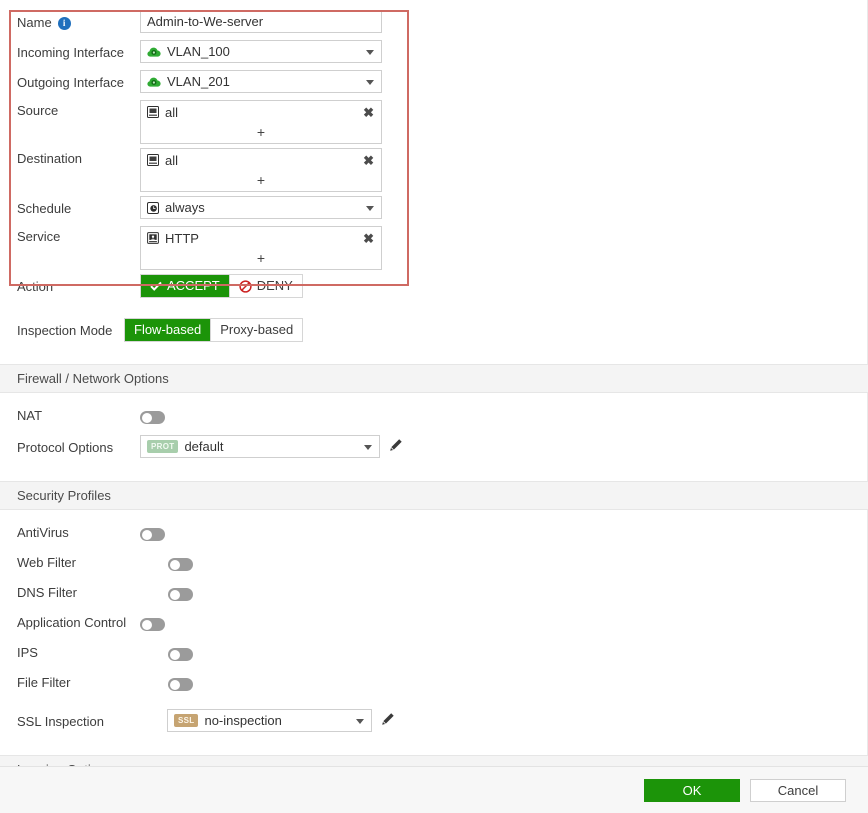 The width and height of the screenshot is (868, 813). I want to click on service-value-box: HTTP ✖ +, so click(261, 248).